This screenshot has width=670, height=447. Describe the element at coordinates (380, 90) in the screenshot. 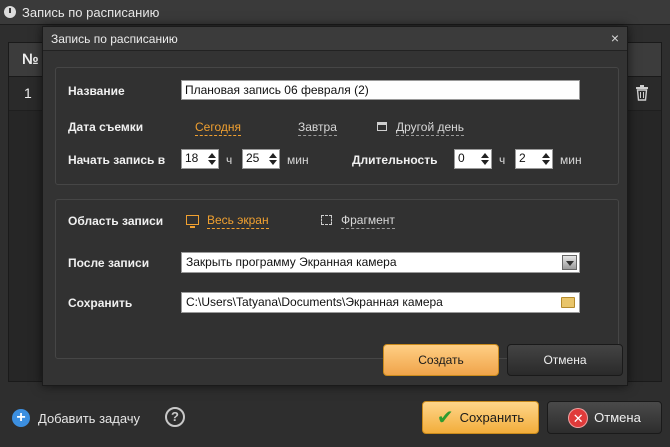

I see `name-input: Плановая запись 06 февраля (2)` at that location.